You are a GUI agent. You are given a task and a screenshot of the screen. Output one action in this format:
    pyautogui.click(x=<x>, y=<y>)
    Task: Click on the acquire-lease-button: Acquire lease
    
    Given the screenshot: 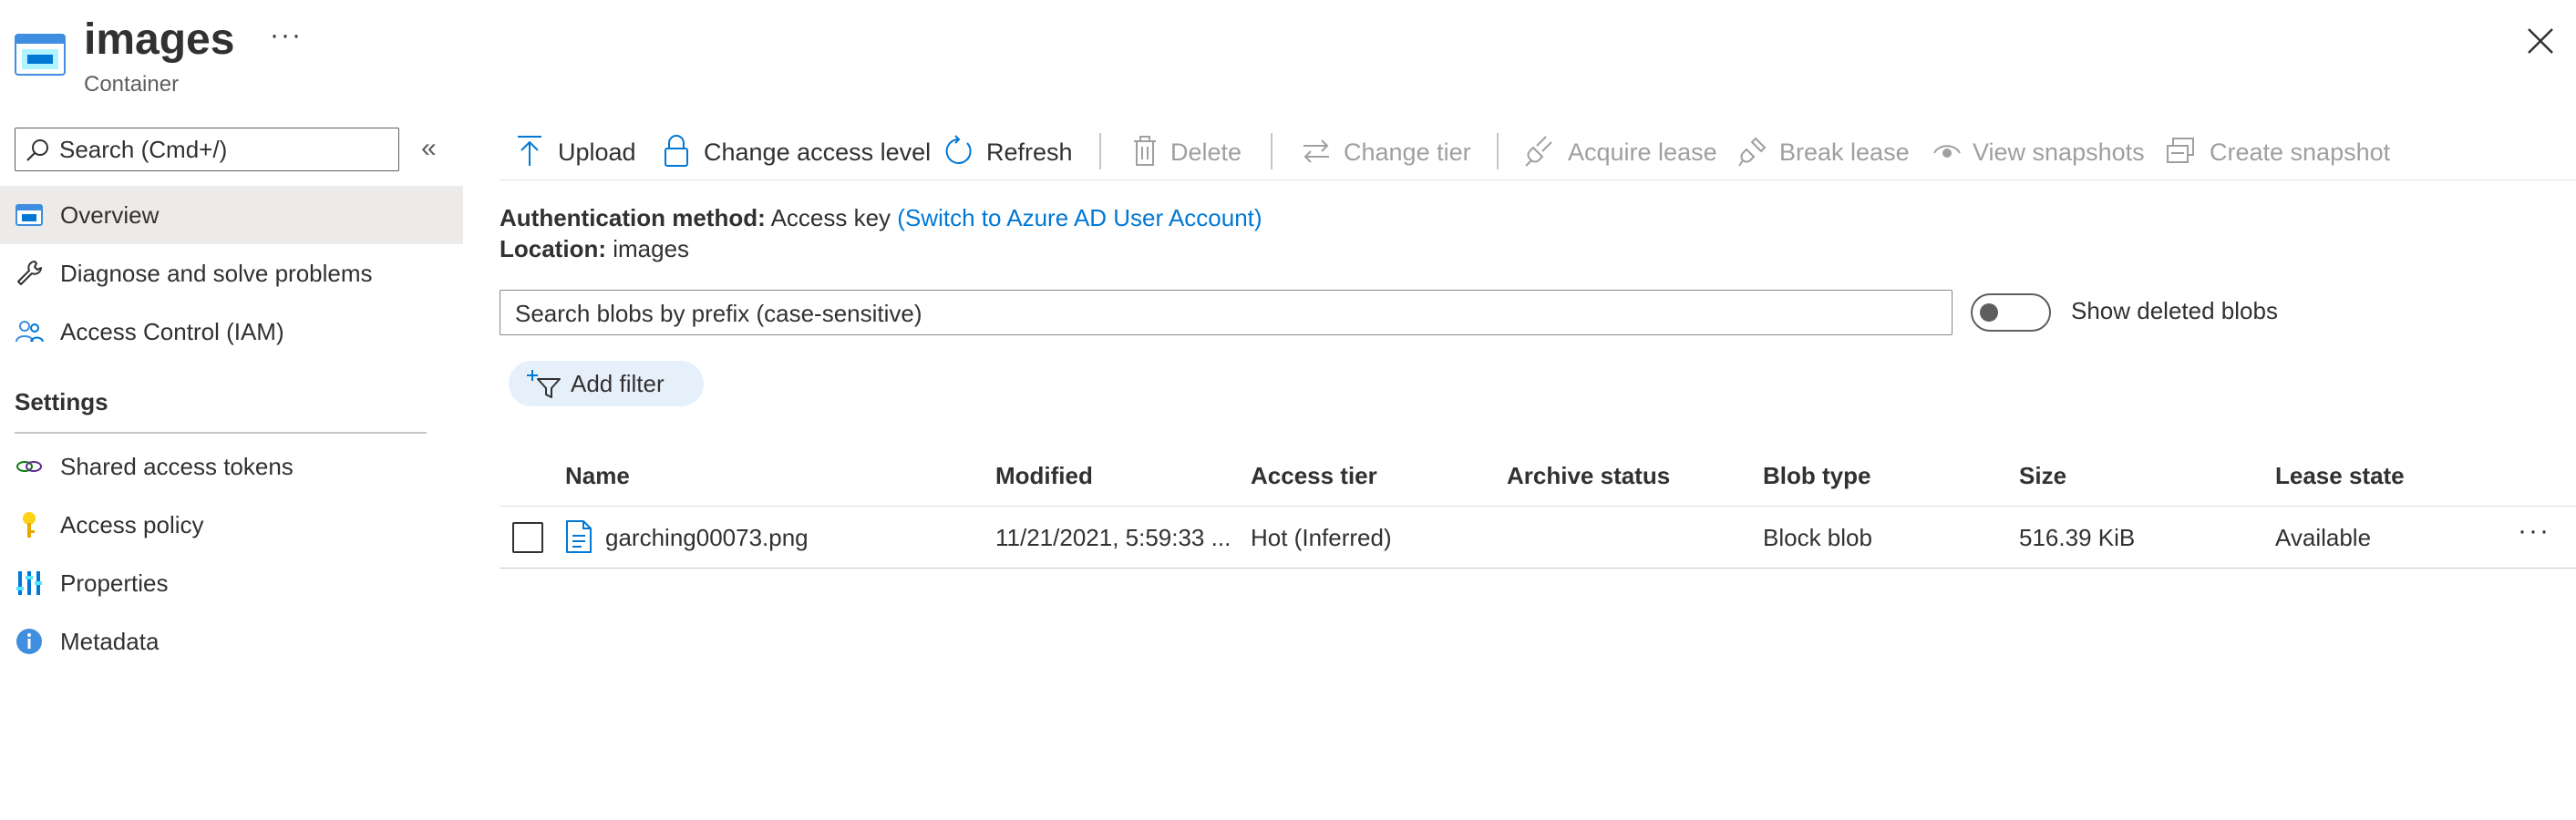 What is the action you would take?
    pyautogui.click(x=1624, y=151)
    